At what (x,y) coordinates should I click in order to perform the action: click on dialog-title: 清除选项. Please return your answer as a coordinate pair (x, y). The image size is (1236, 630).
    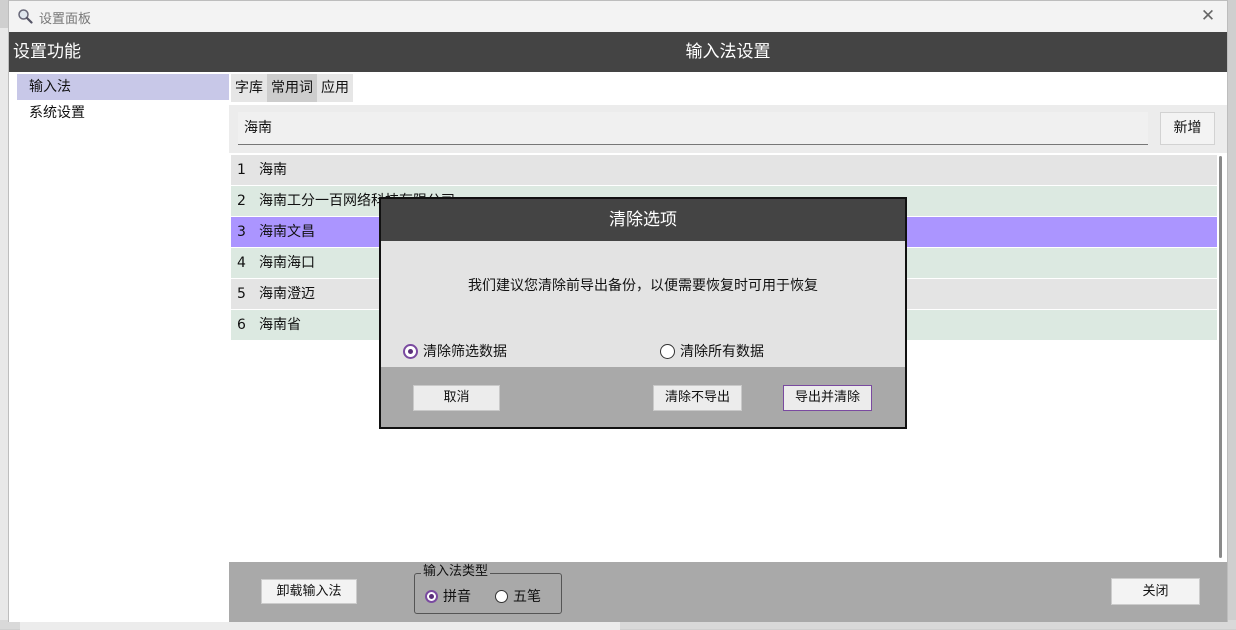
    Looking at the image, I should click on (643, 220).